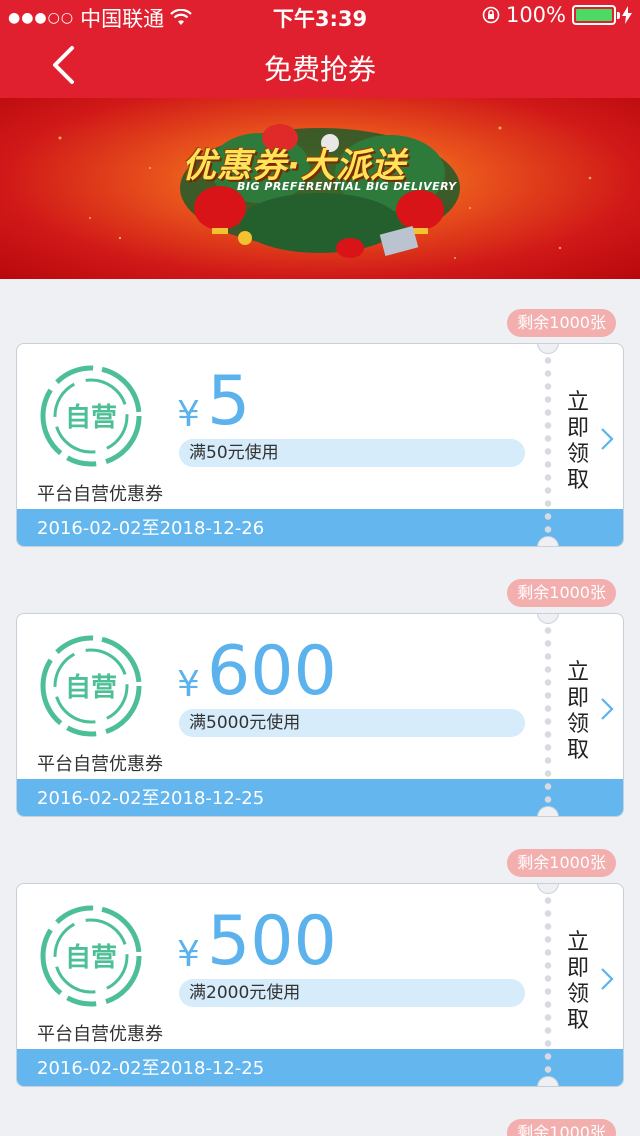 The width and height of the screenshot is (640, 1136). I want to click on battery-fill, so click(594, 15).